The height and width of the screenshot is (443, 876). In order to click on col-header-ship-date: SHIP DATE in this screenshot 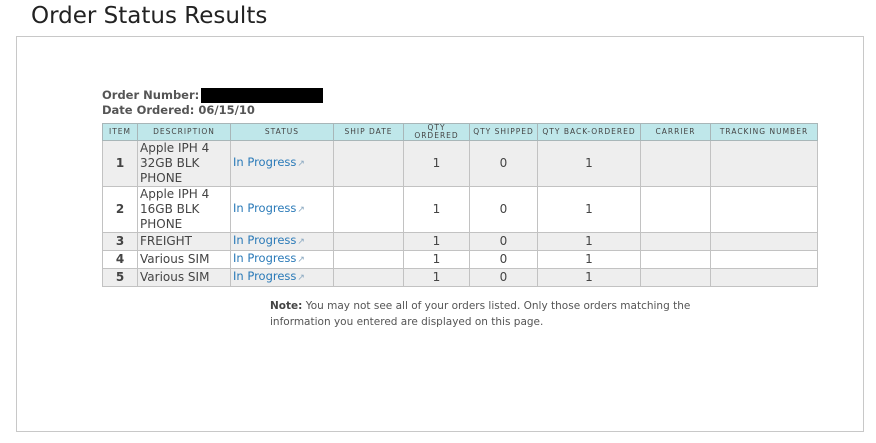, I will do `click(368, 132)`.